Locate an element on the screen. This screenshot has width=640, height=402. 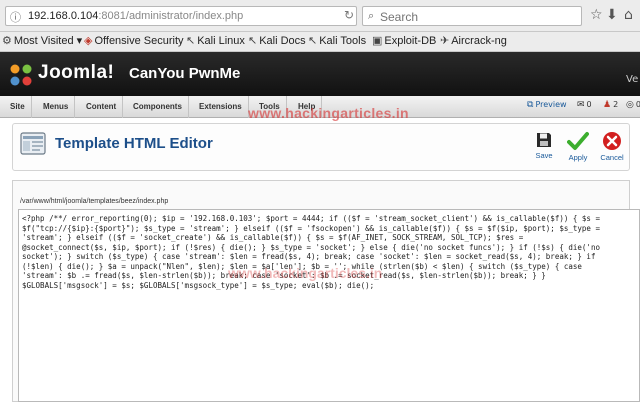
bookmark-kali-tools: ↖ Kali Tools is located at coordinates (337, 40).